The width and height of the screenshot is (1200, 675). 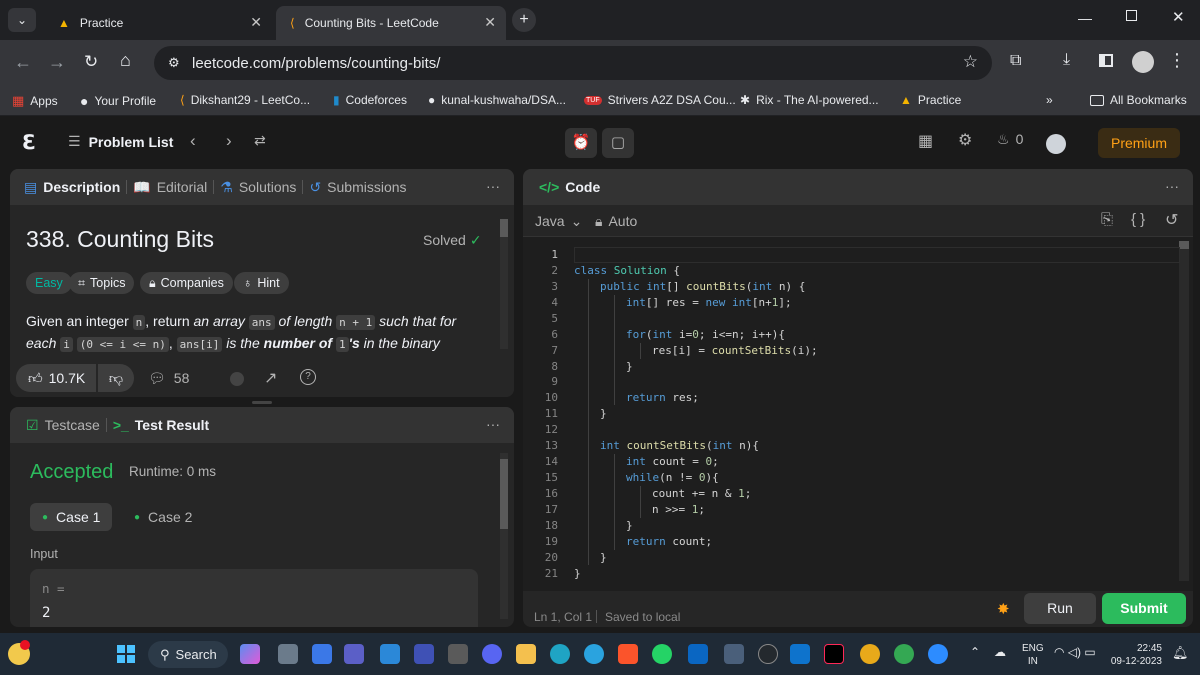 I want to click on discord-icon, so click(x=492, y=654).